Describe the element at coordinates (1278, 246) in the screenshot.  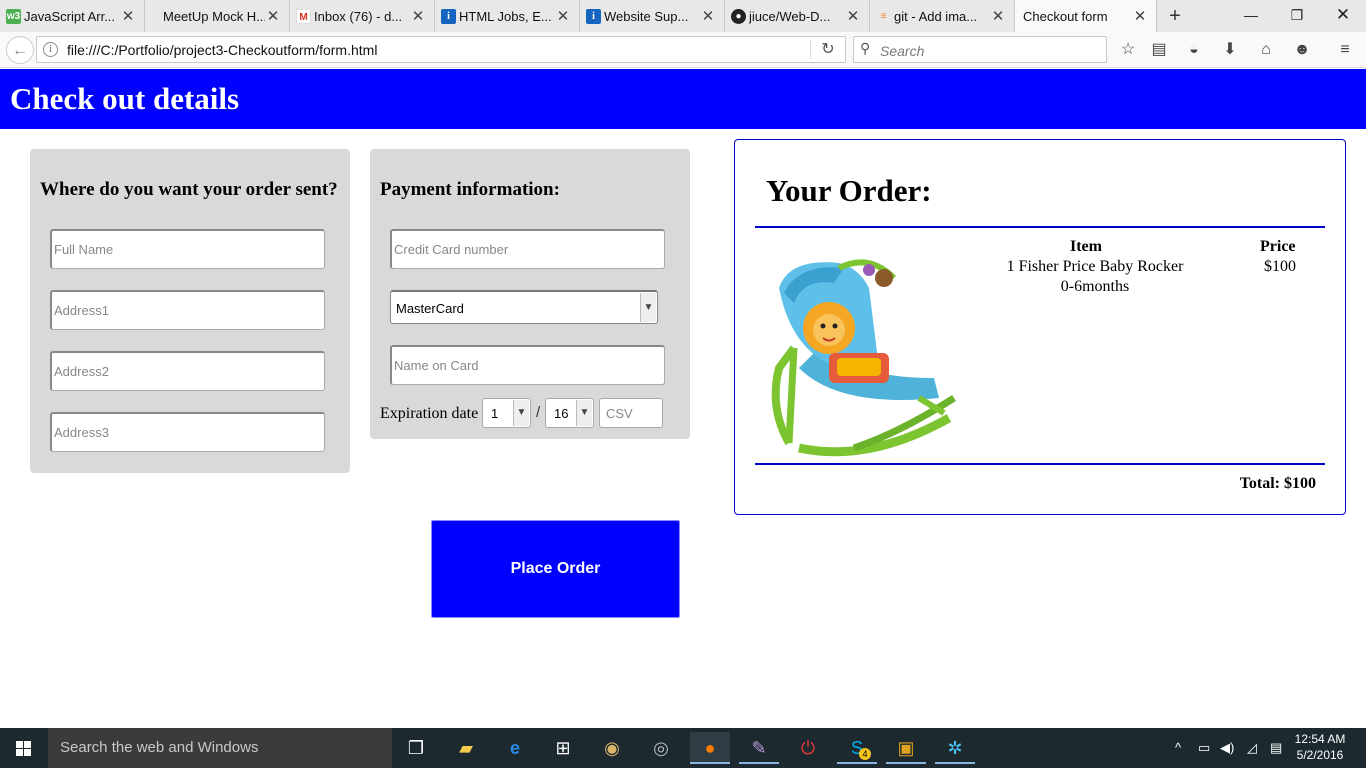
I see `price-column-header: Price` at that location.